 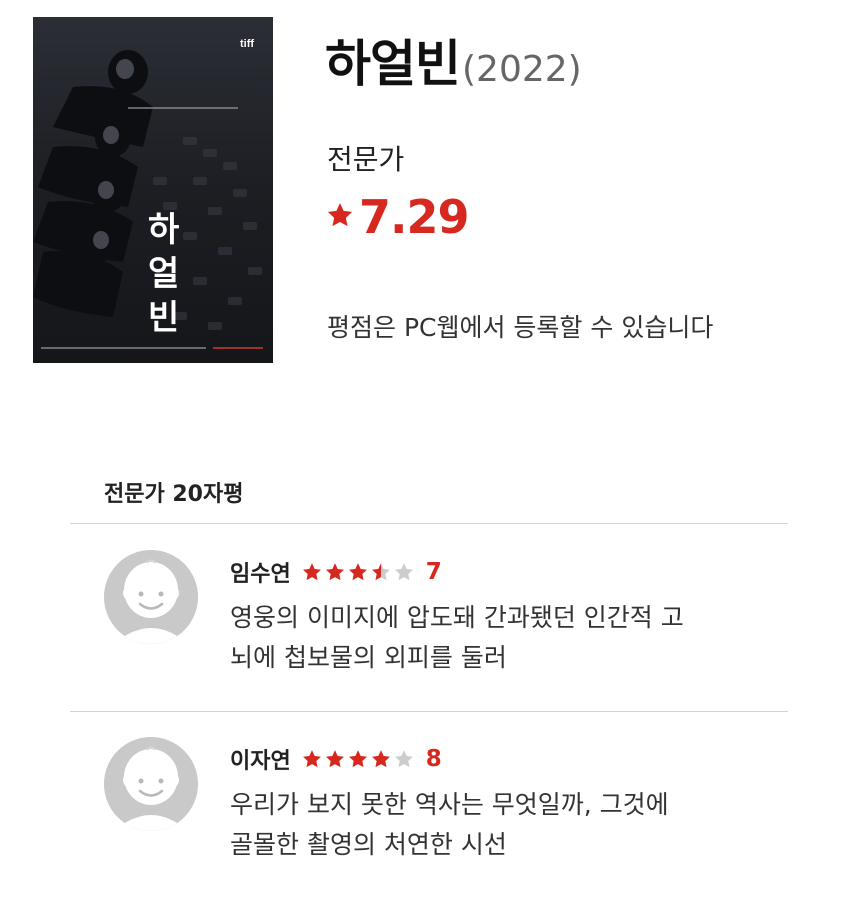 I want to click on reviewer-score: 8, so click(x=433, y=759).